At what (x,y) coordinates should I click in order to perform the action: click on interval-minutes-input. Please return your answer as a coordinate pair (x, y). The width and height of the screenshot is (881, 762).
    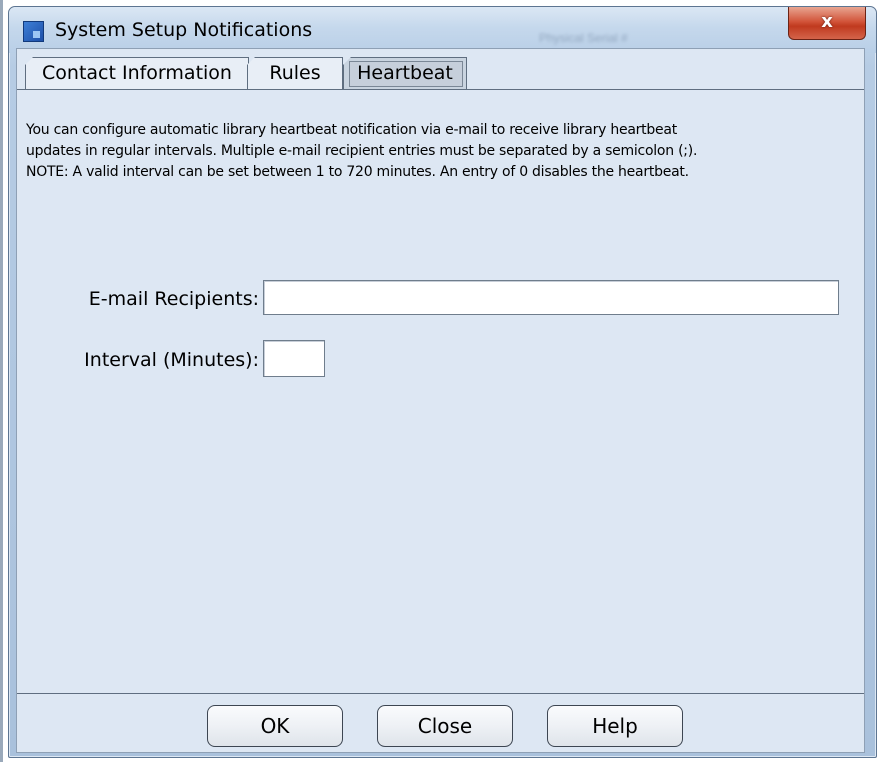
    Looking at the image, I should click on (294, 358).